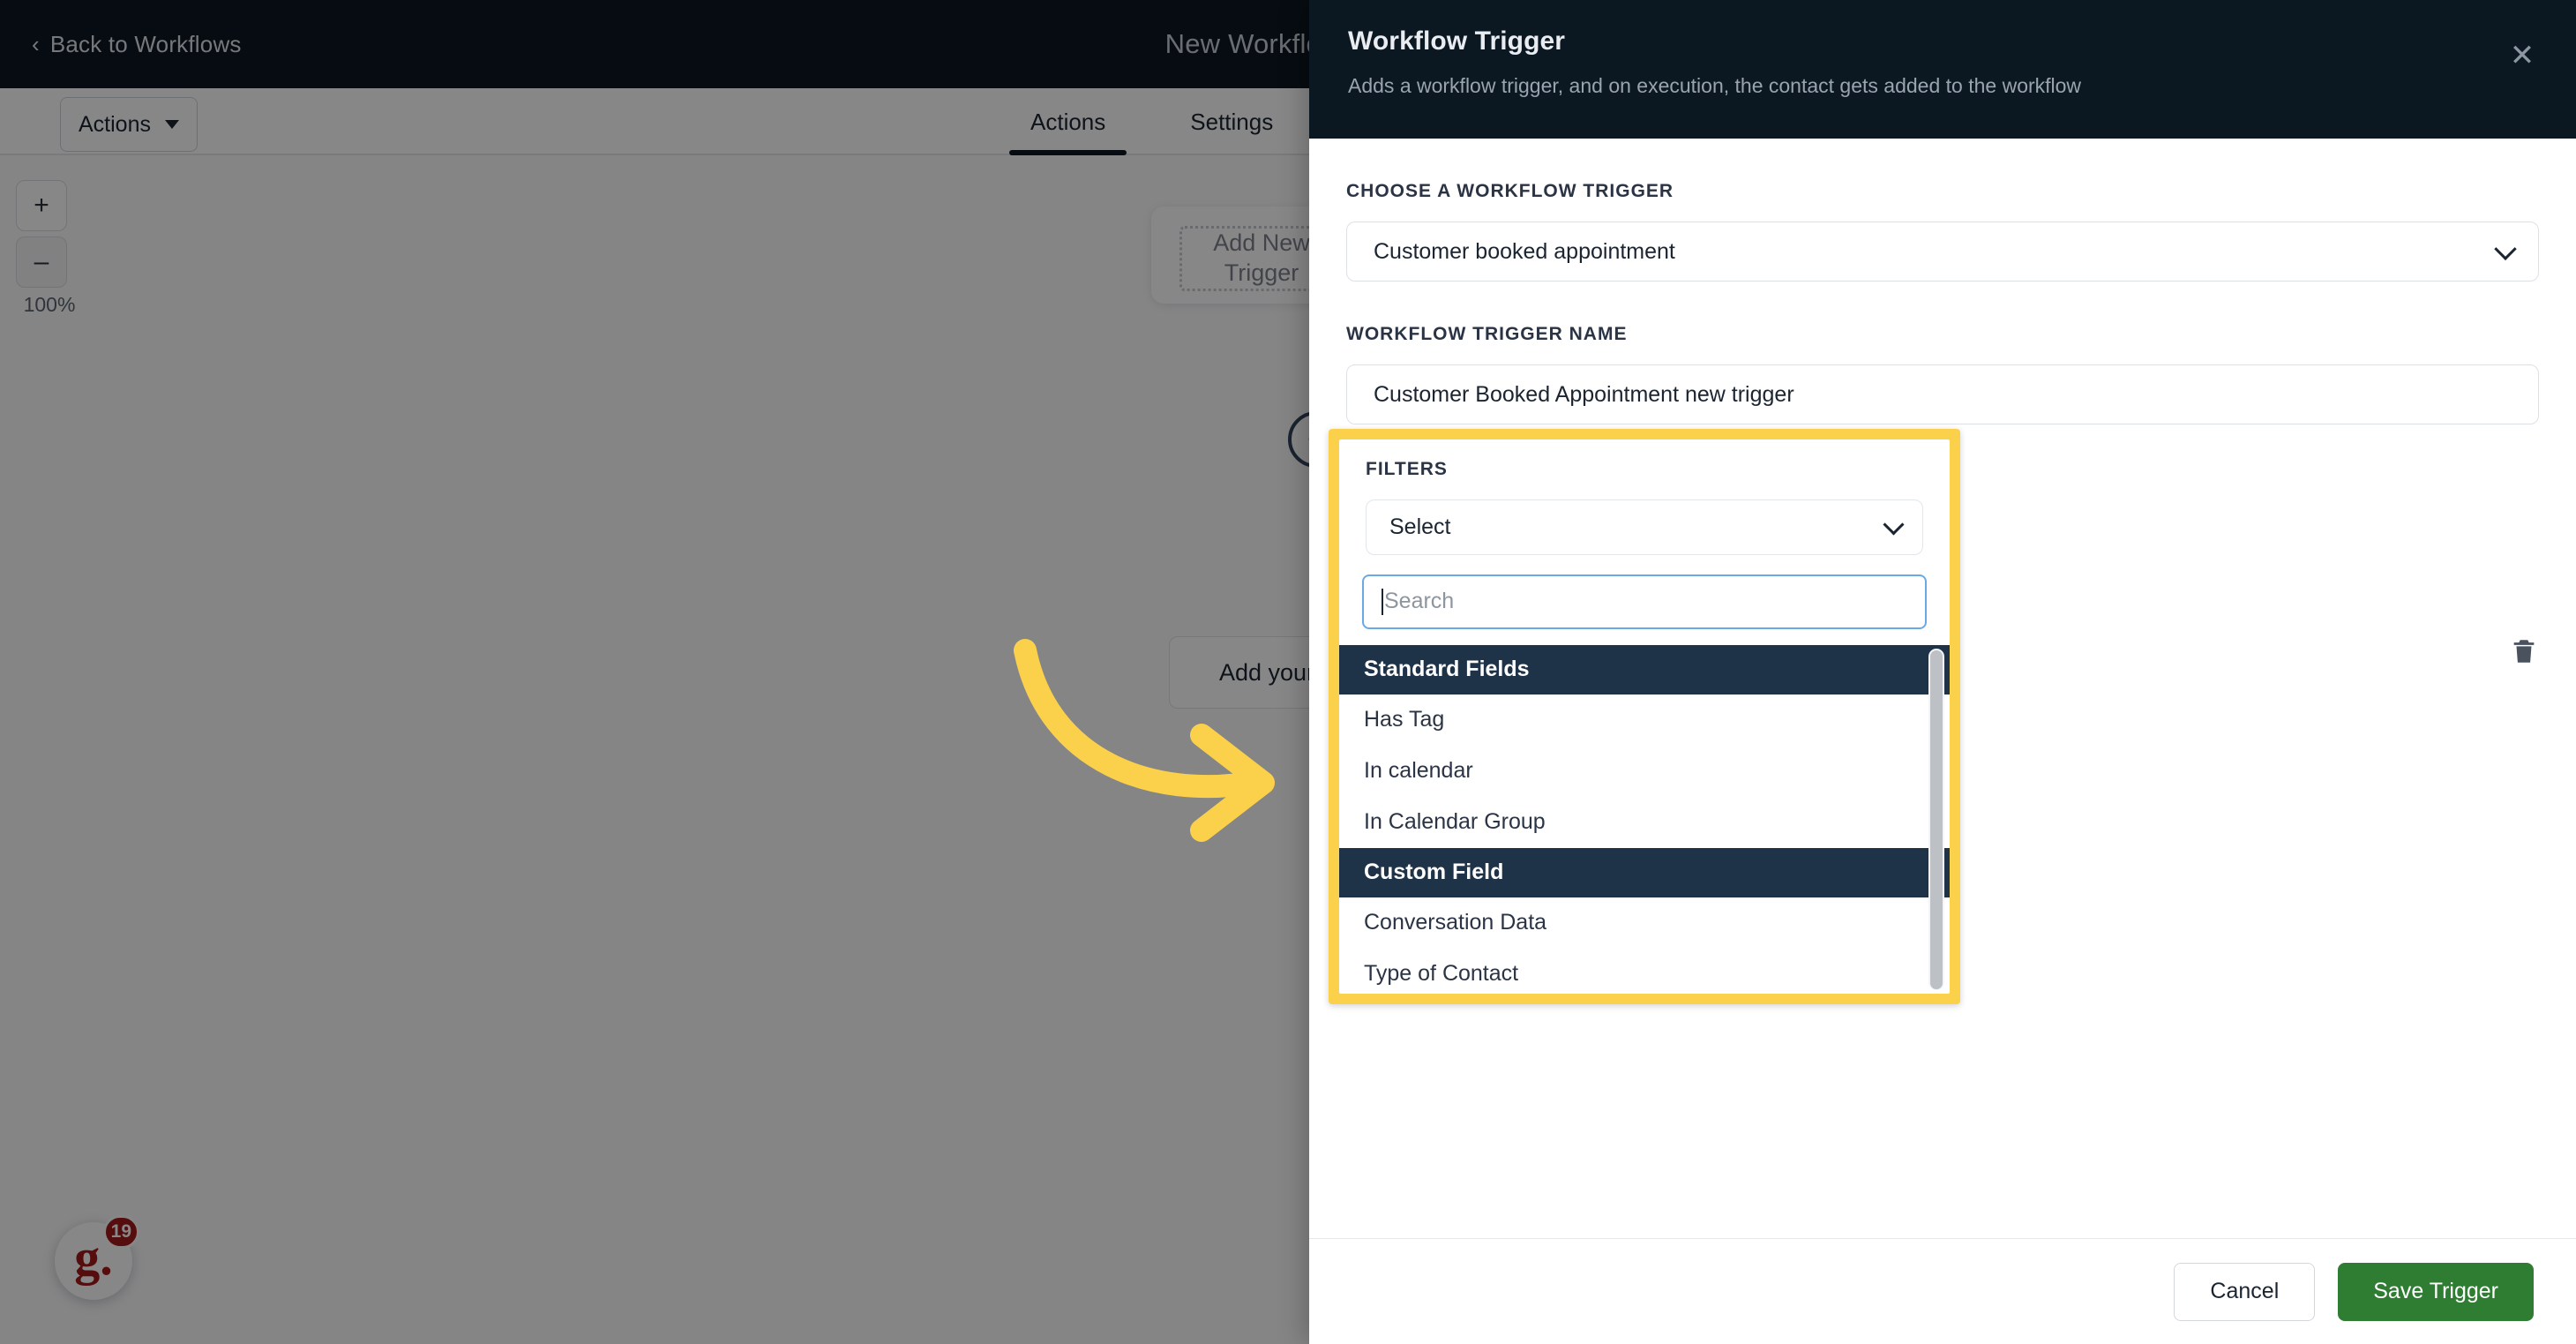 The height and width of the screenshot is (1344, 2576). Describe the element at coordinates (1420, 601) in the screenshot. I see `filters-search-placeholder: Search` at that location.